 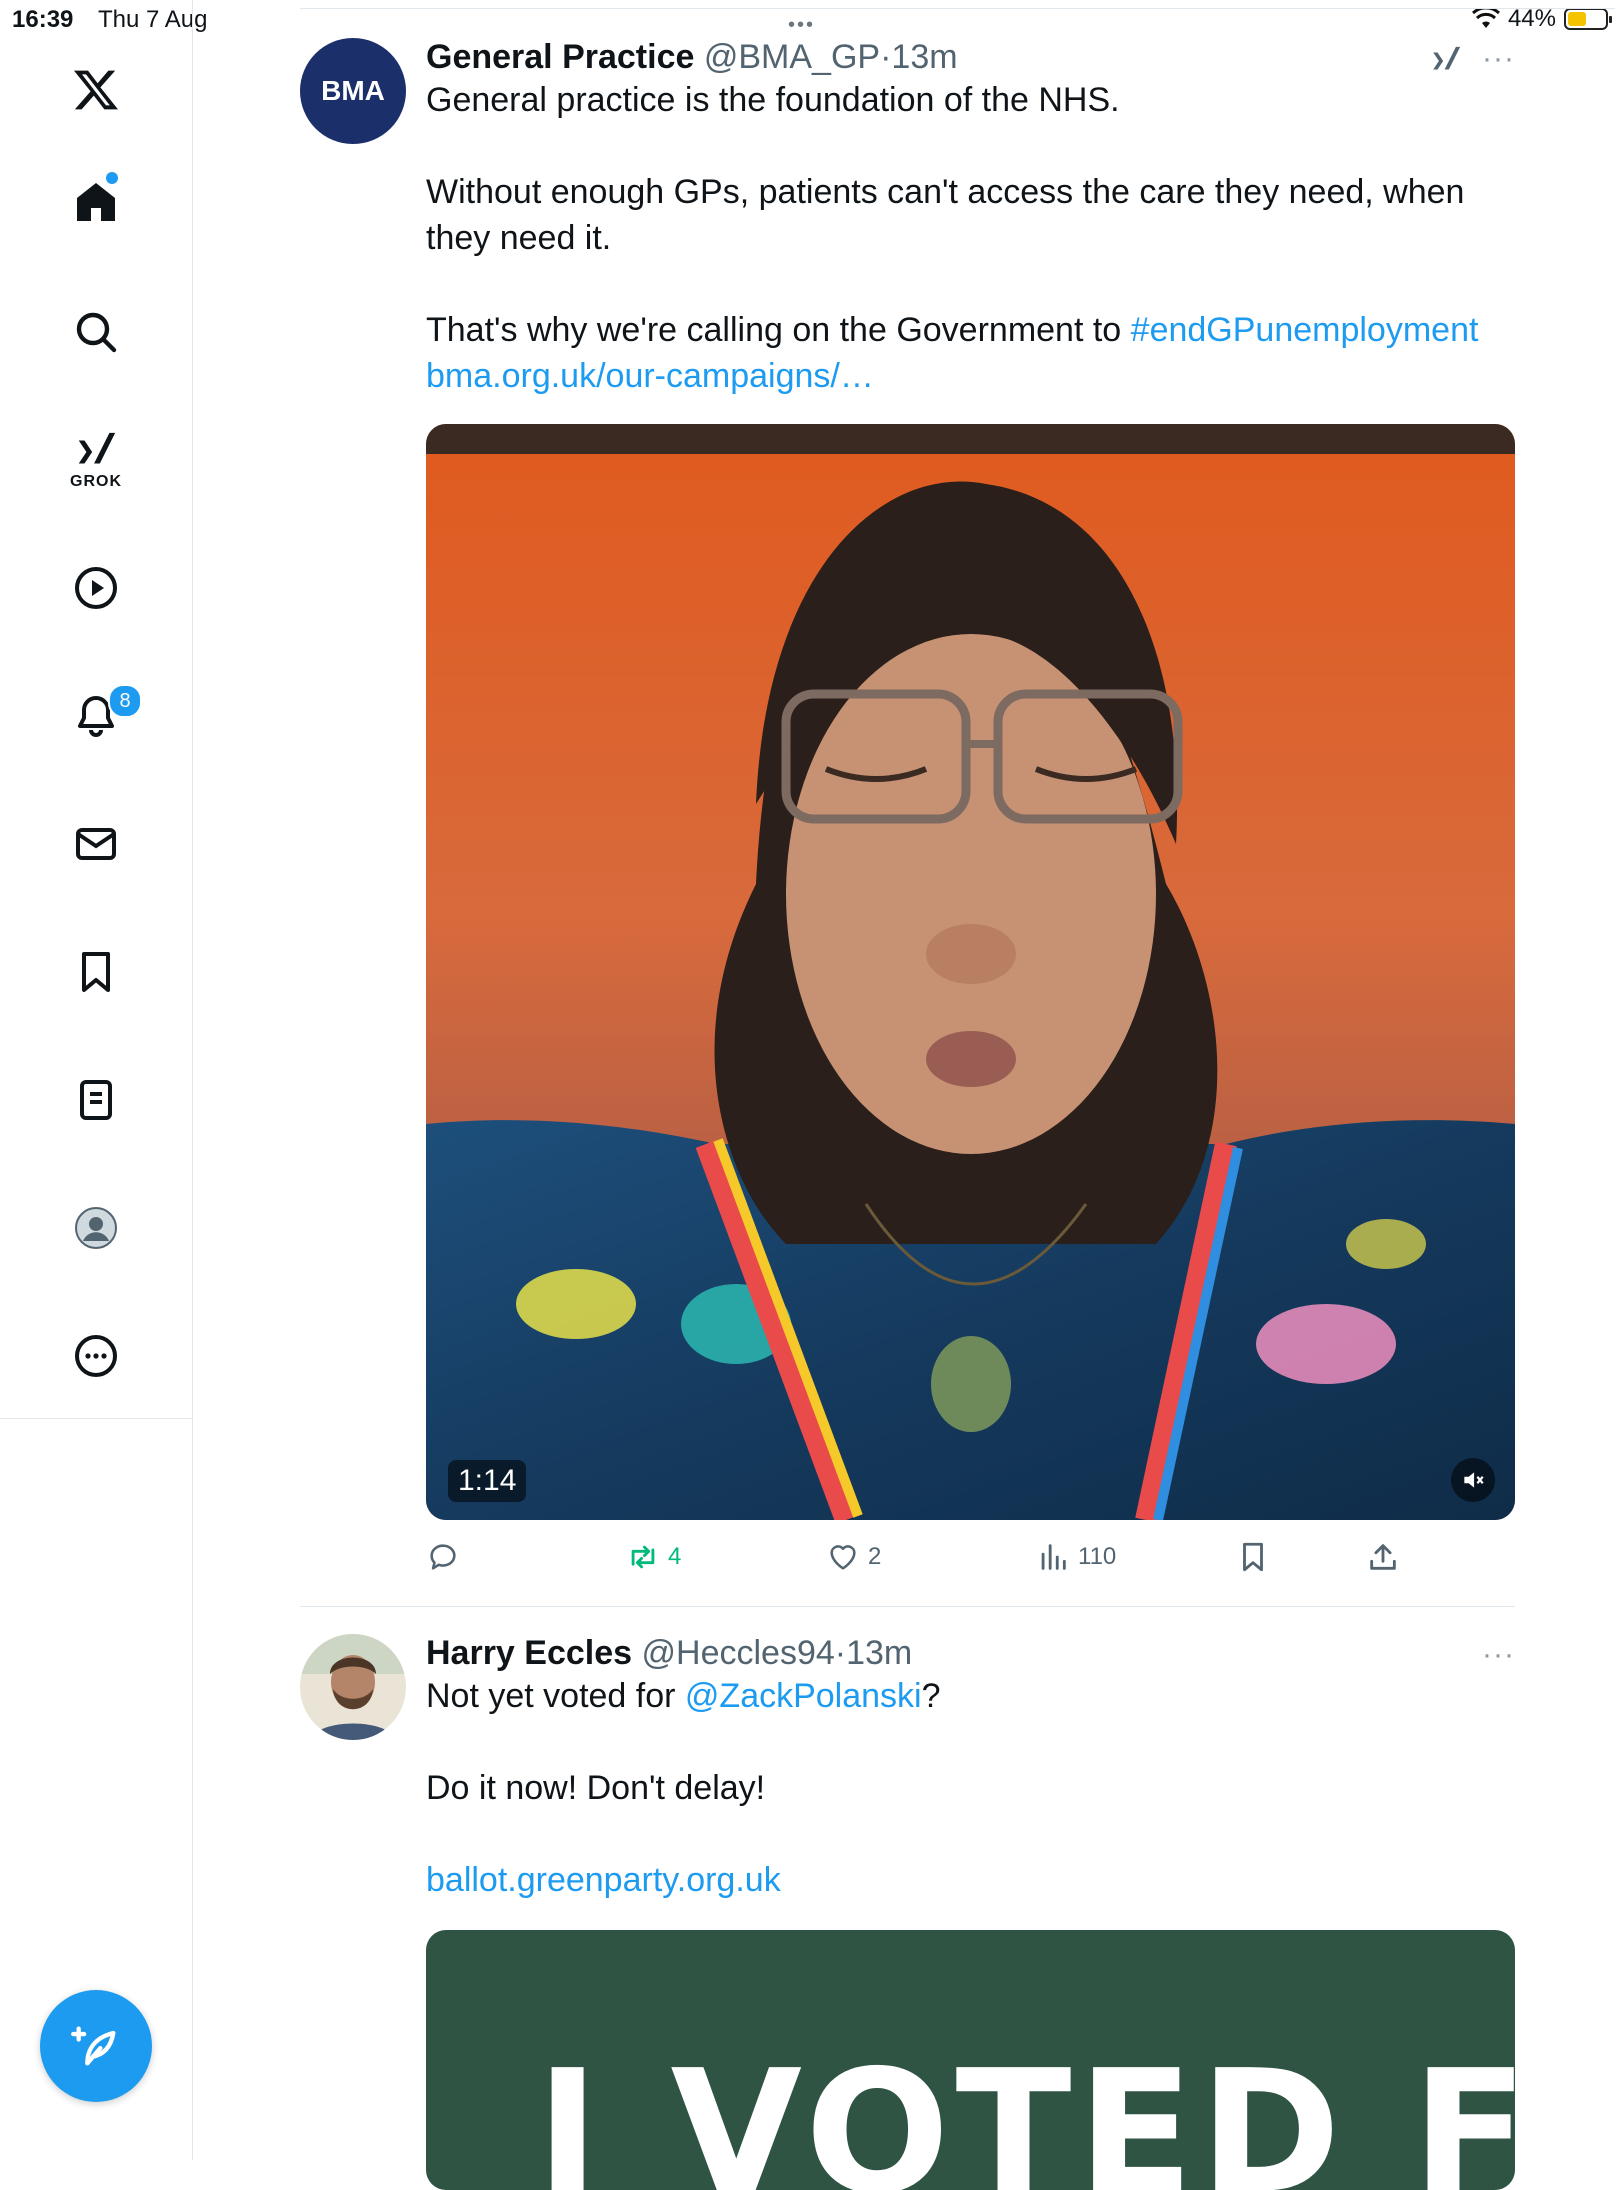 I want to click on more-circle-icon, so click(x=96, y=1356).